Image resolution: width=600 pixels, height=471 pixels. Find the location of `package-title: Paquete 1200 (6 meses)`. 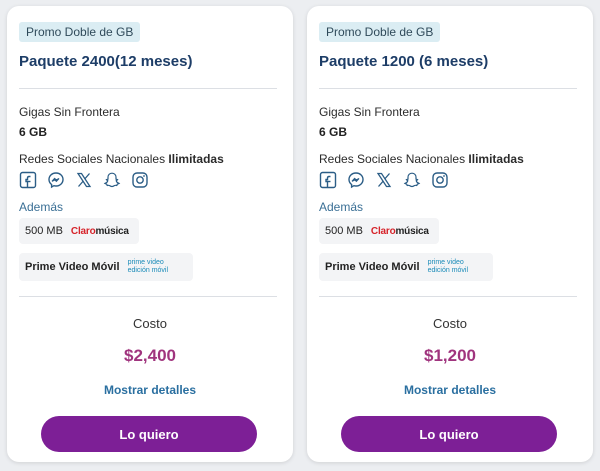

package-title: Paquete 1200 (6 meses) is located at coordinates (404, 61).